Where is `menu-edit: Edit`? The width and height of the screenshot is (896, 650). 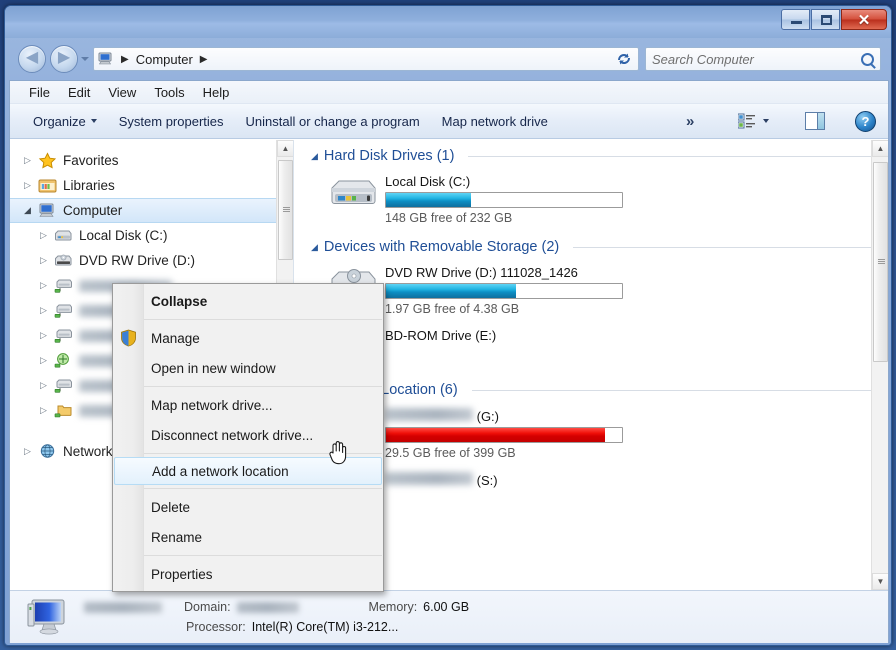 menu-edit: Edit is located at coordinates (79, 92).